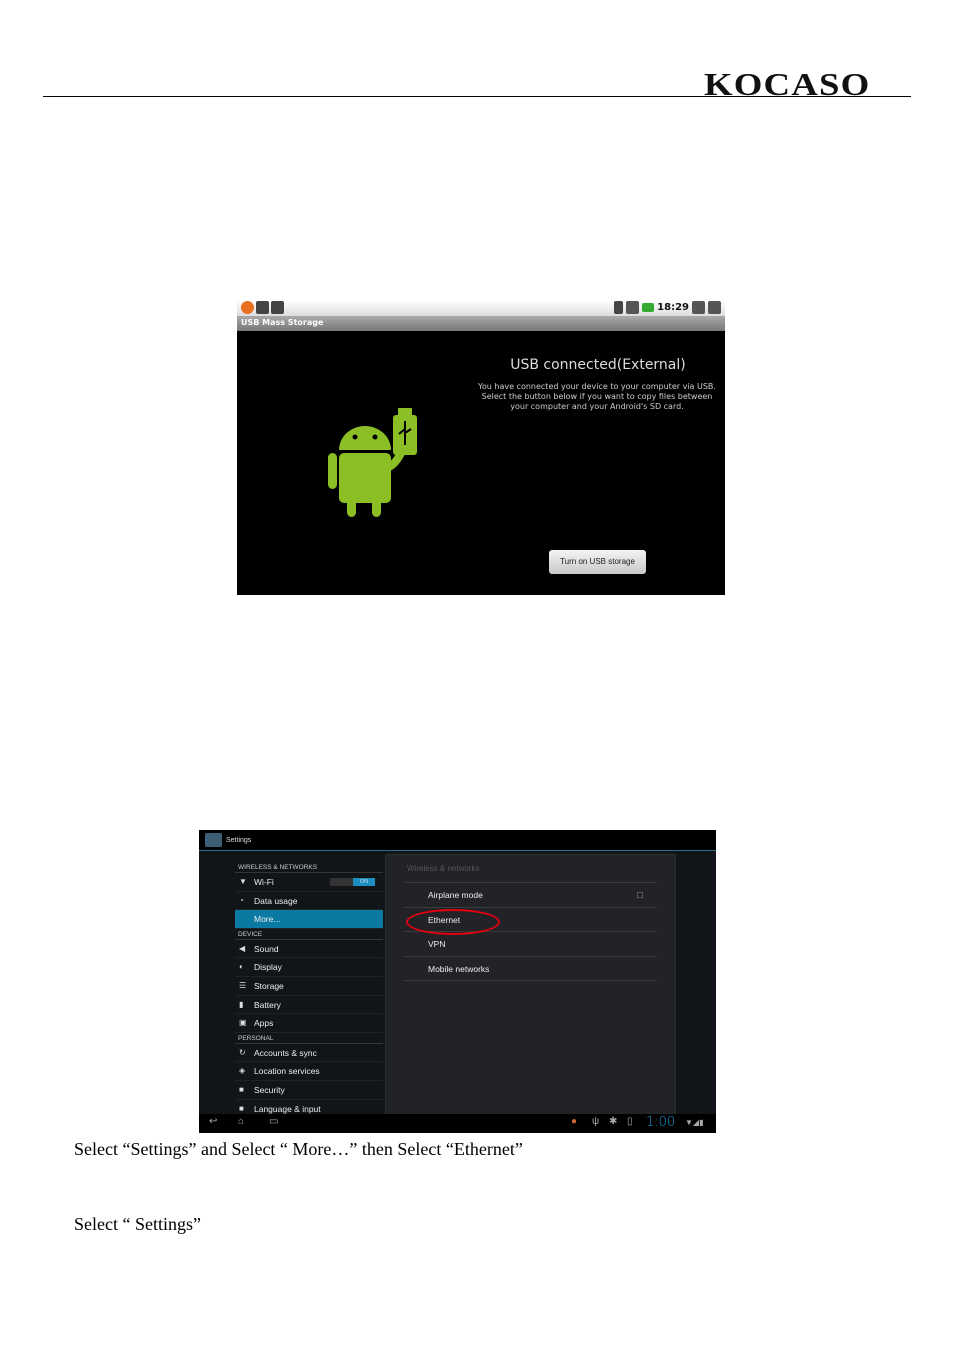 The height and width of the screenshot is (1350, 954). What do you see at coordinates (661, 1122) in the screenshot?
I see `clock: 1:00` at bounding box center [661, 1122].